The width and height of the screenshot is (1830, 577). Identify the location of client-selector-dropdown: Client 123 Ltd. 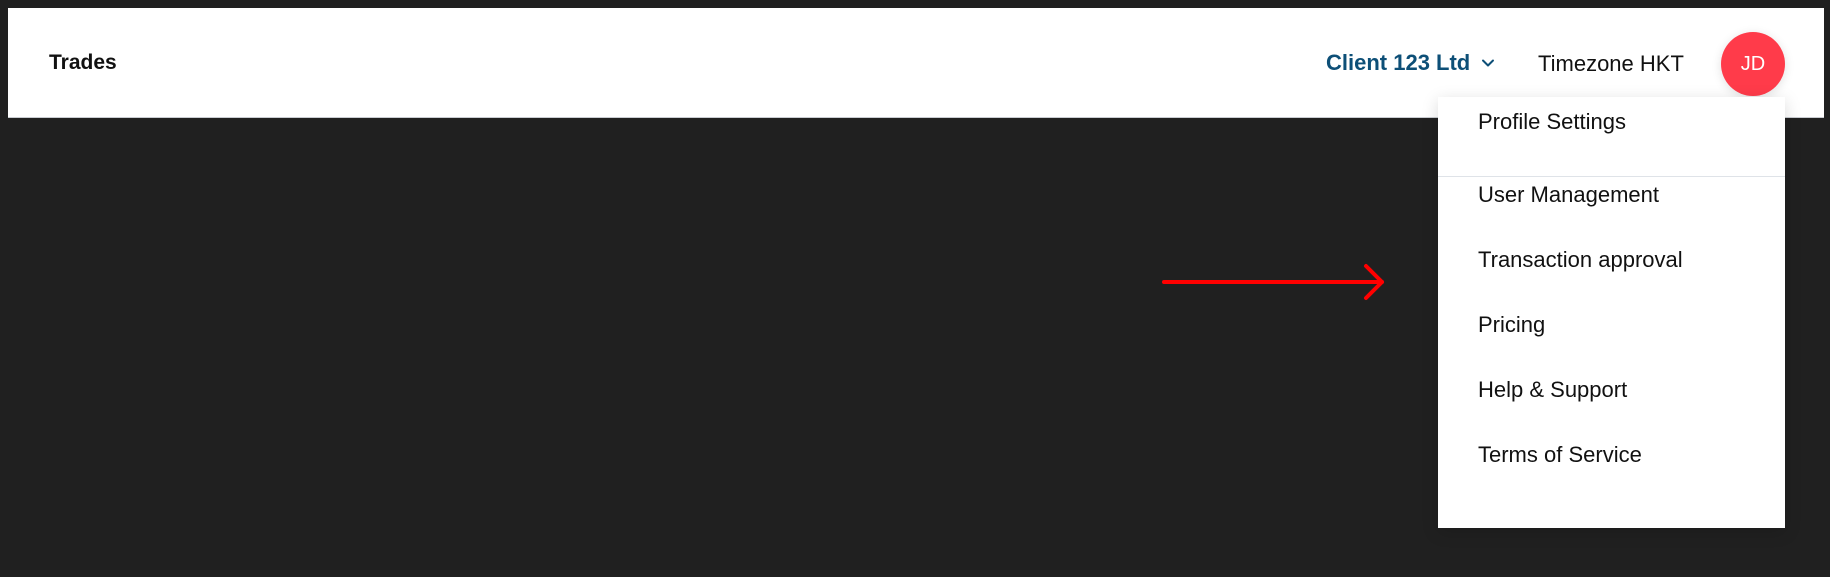
(1411, 63).